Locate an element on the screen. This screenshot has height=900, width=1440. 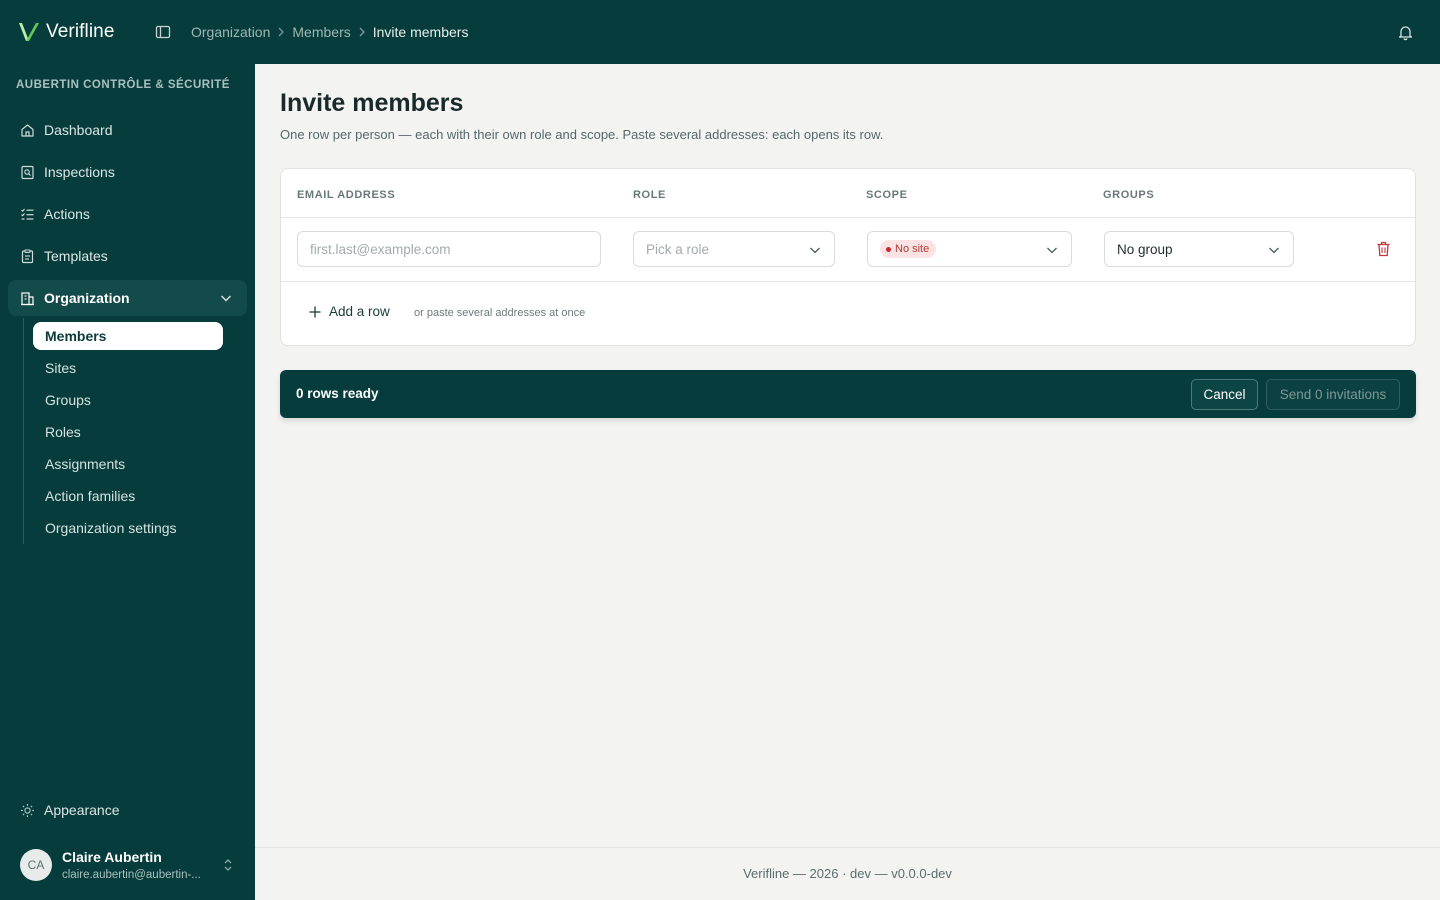
plus-icon is located at coordinates (315, 311).